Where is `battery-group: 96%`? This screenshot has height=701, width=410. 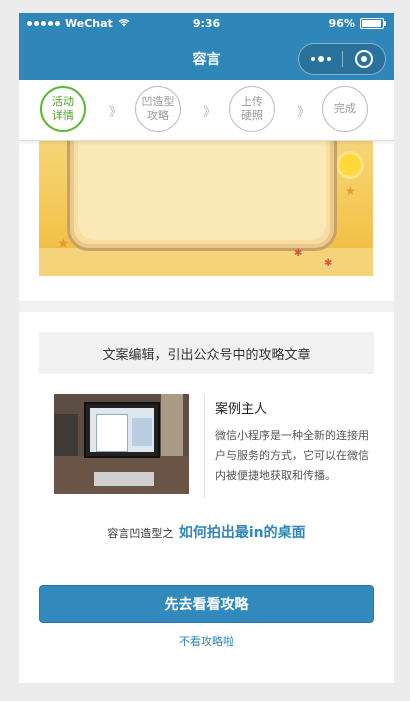
battery-group: 96% is located at coordinates (357, 23).